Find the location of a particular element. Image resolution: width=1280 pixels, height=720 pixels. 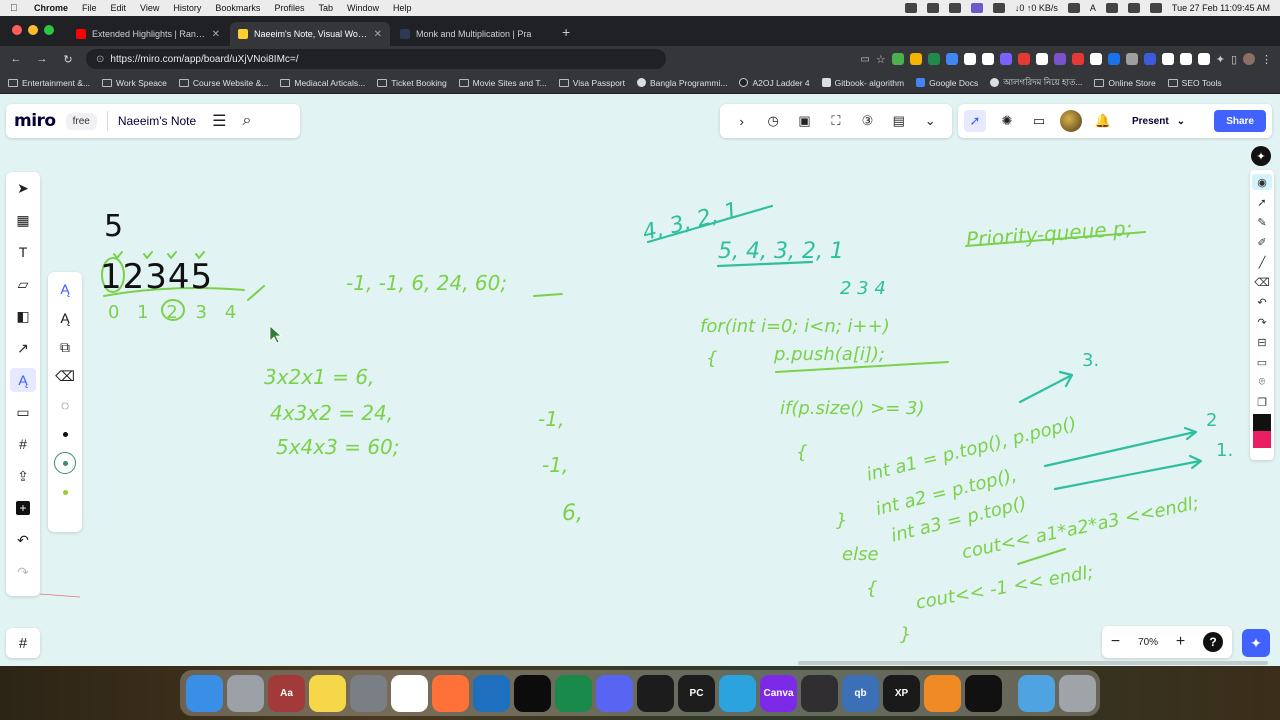

sticky-note-icon: ▱ is located at coordinates (23, 284).